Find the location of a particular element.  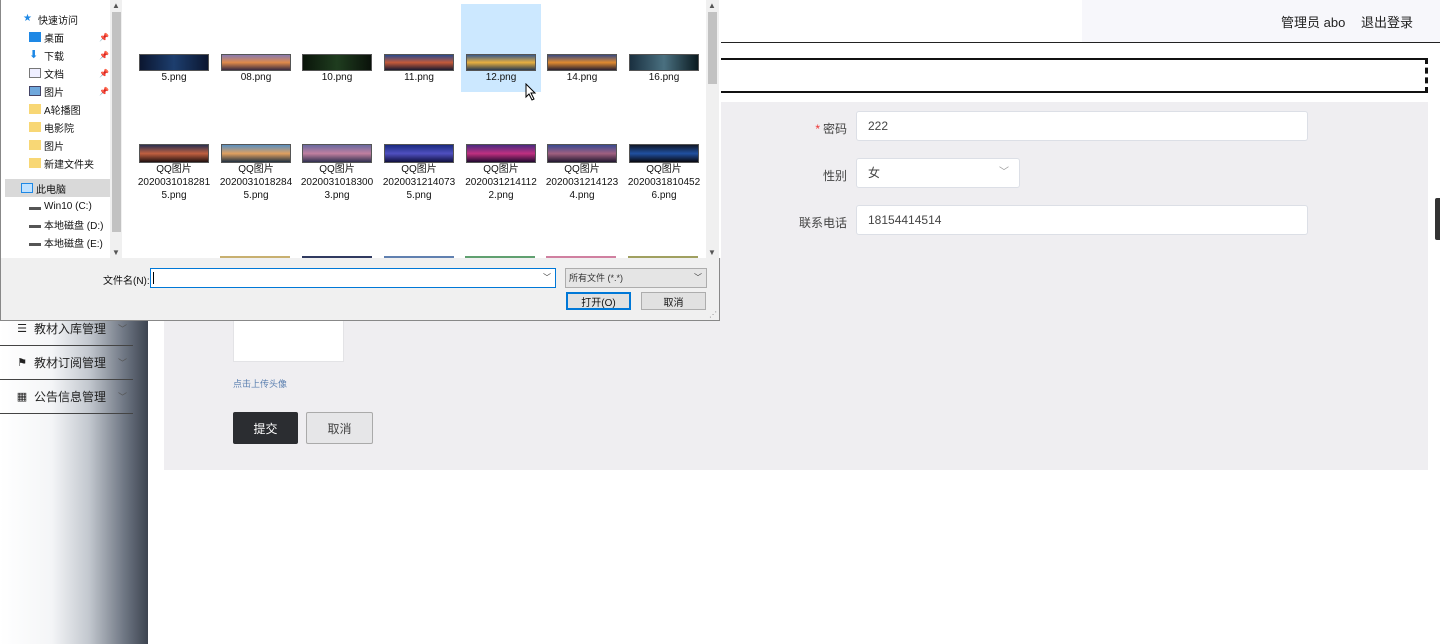

nav-desktop: 桌面 📌 is located at coordinates (69, 37).